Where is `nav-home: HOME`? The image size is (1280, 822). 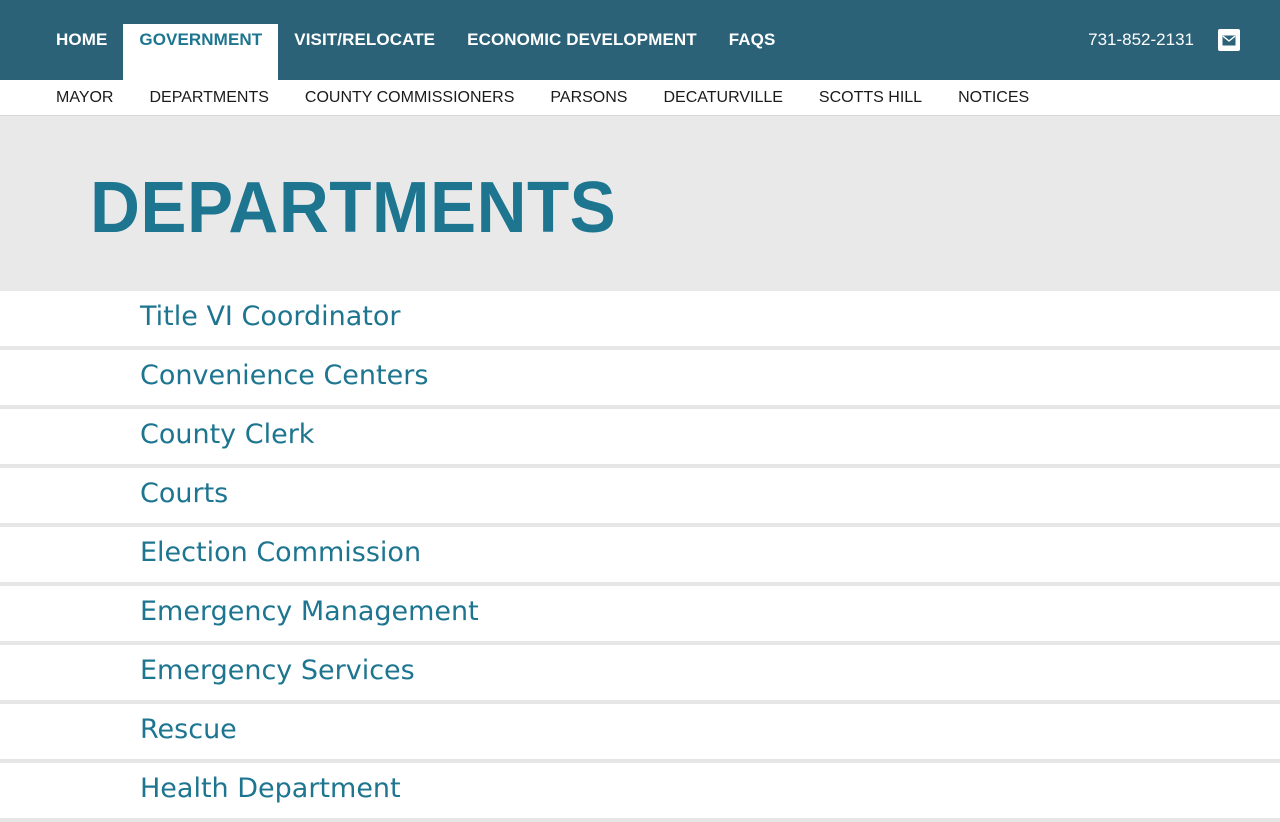
nav-home: HOME is located at coordinates (81, 52).